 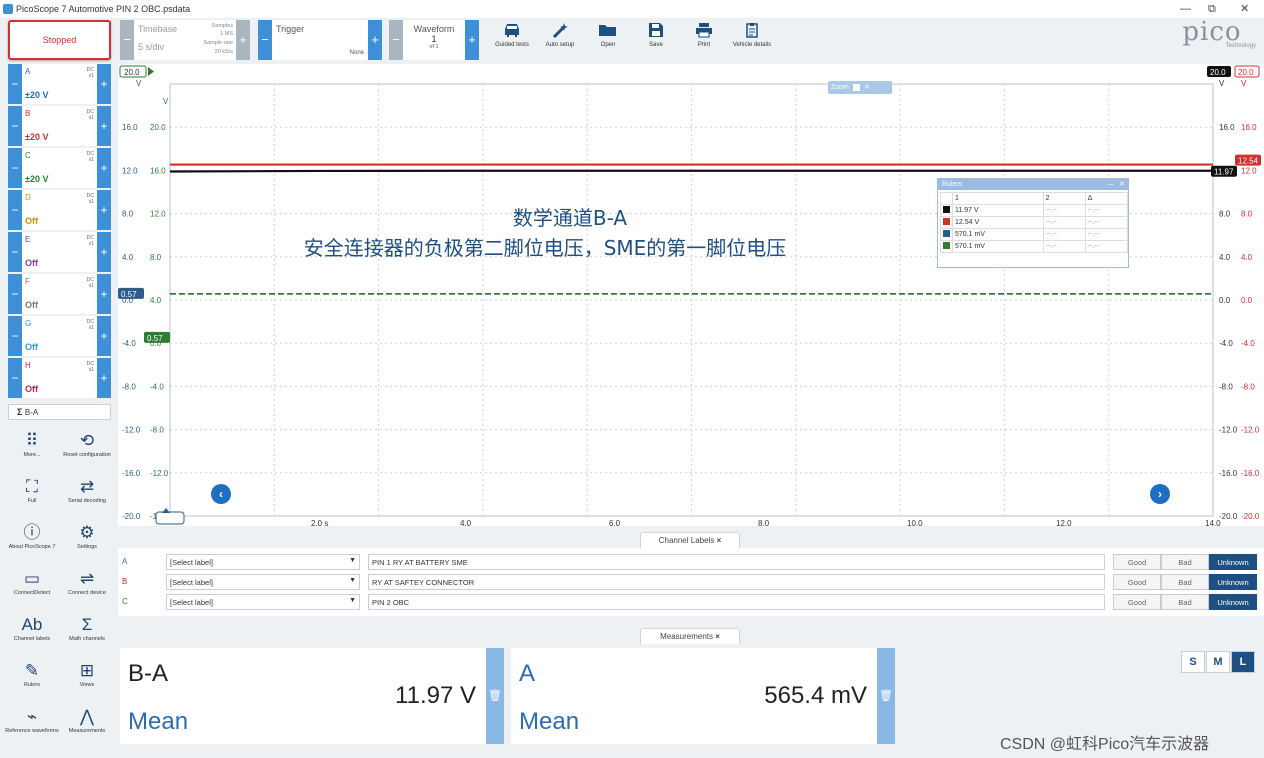 I want to click on size-large-button: L, so click(x=1243, y=662).